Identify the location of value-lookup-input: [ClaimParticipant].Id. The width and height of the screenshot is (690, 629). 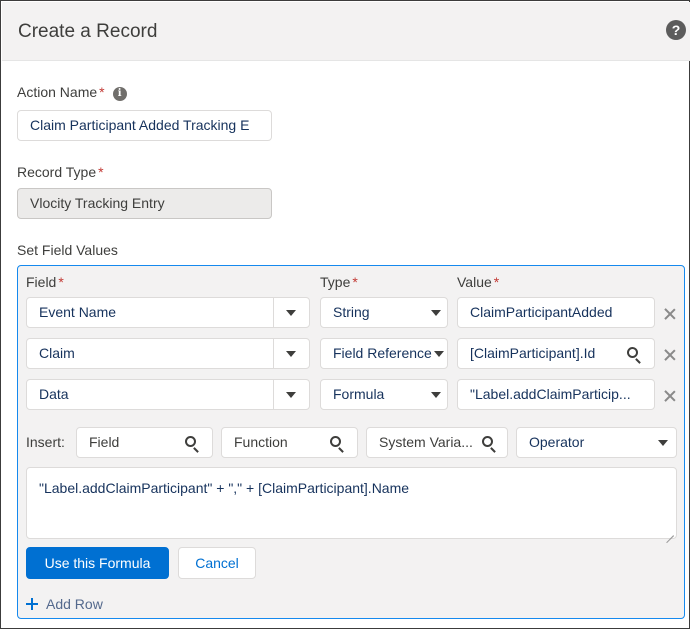
(556, 353).